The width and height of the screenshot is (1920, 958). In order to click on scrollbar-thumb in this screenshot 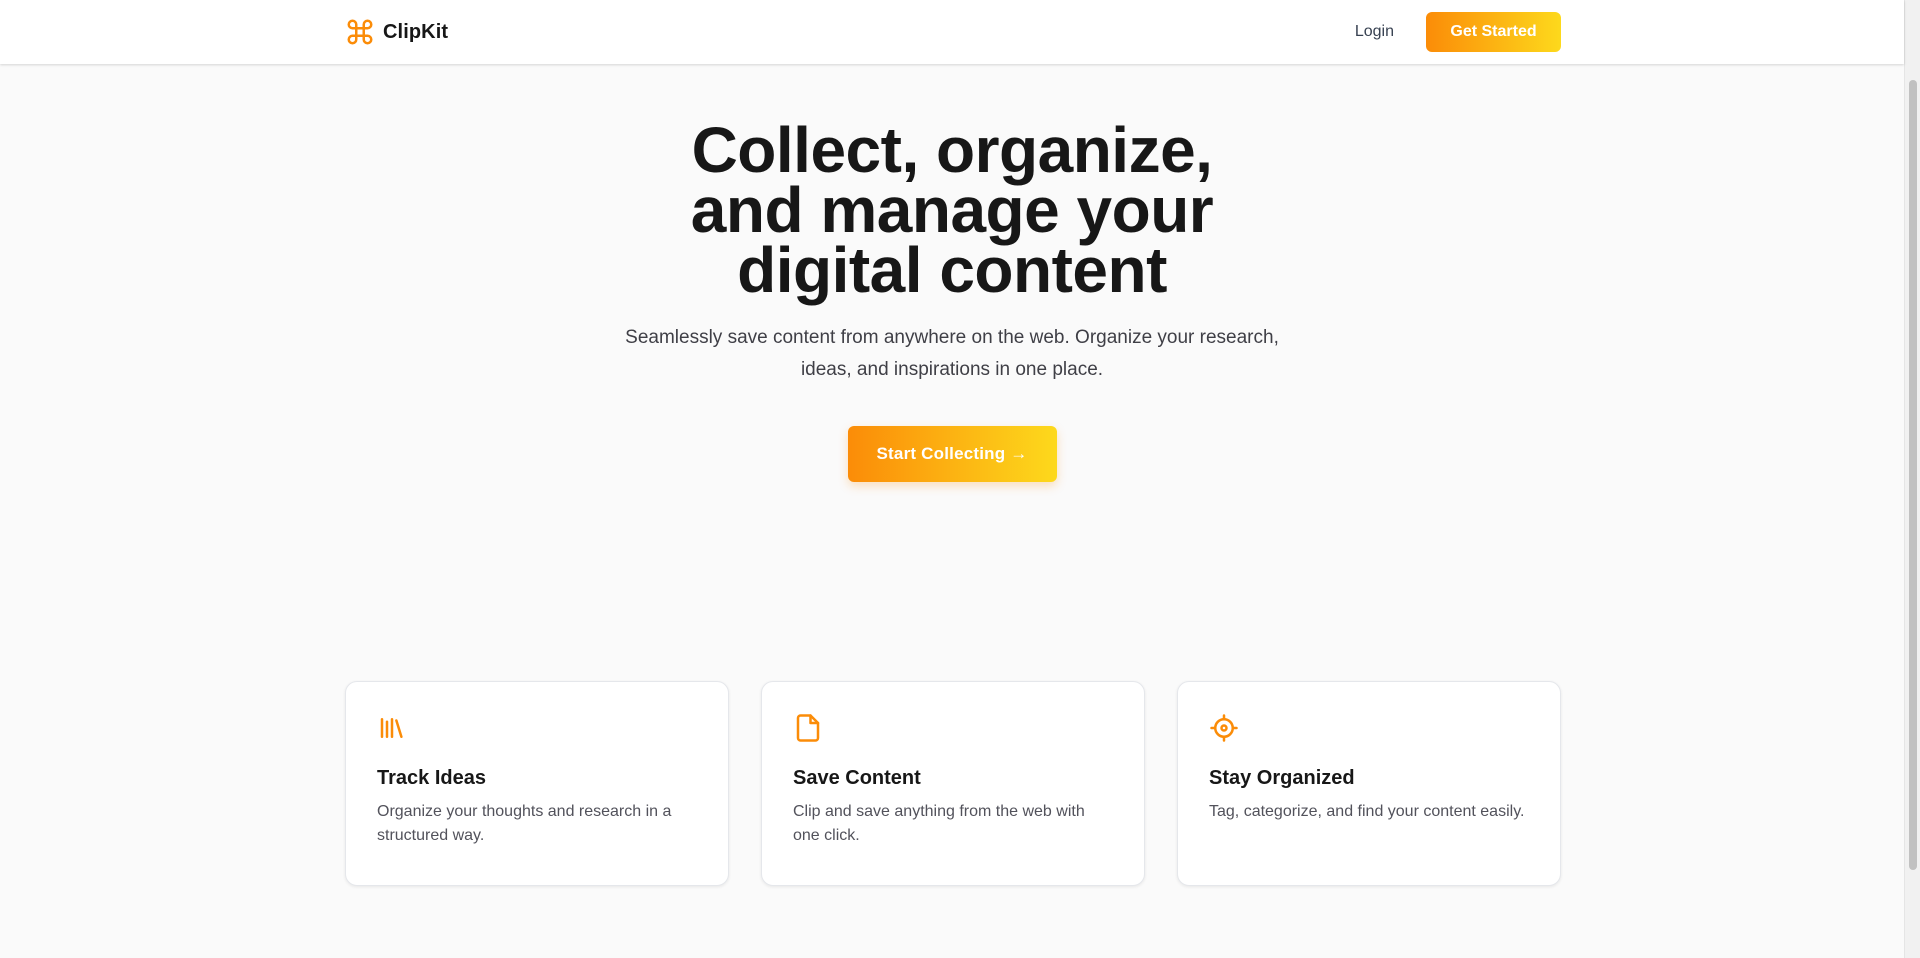, I will do `click(1913, 475)`.